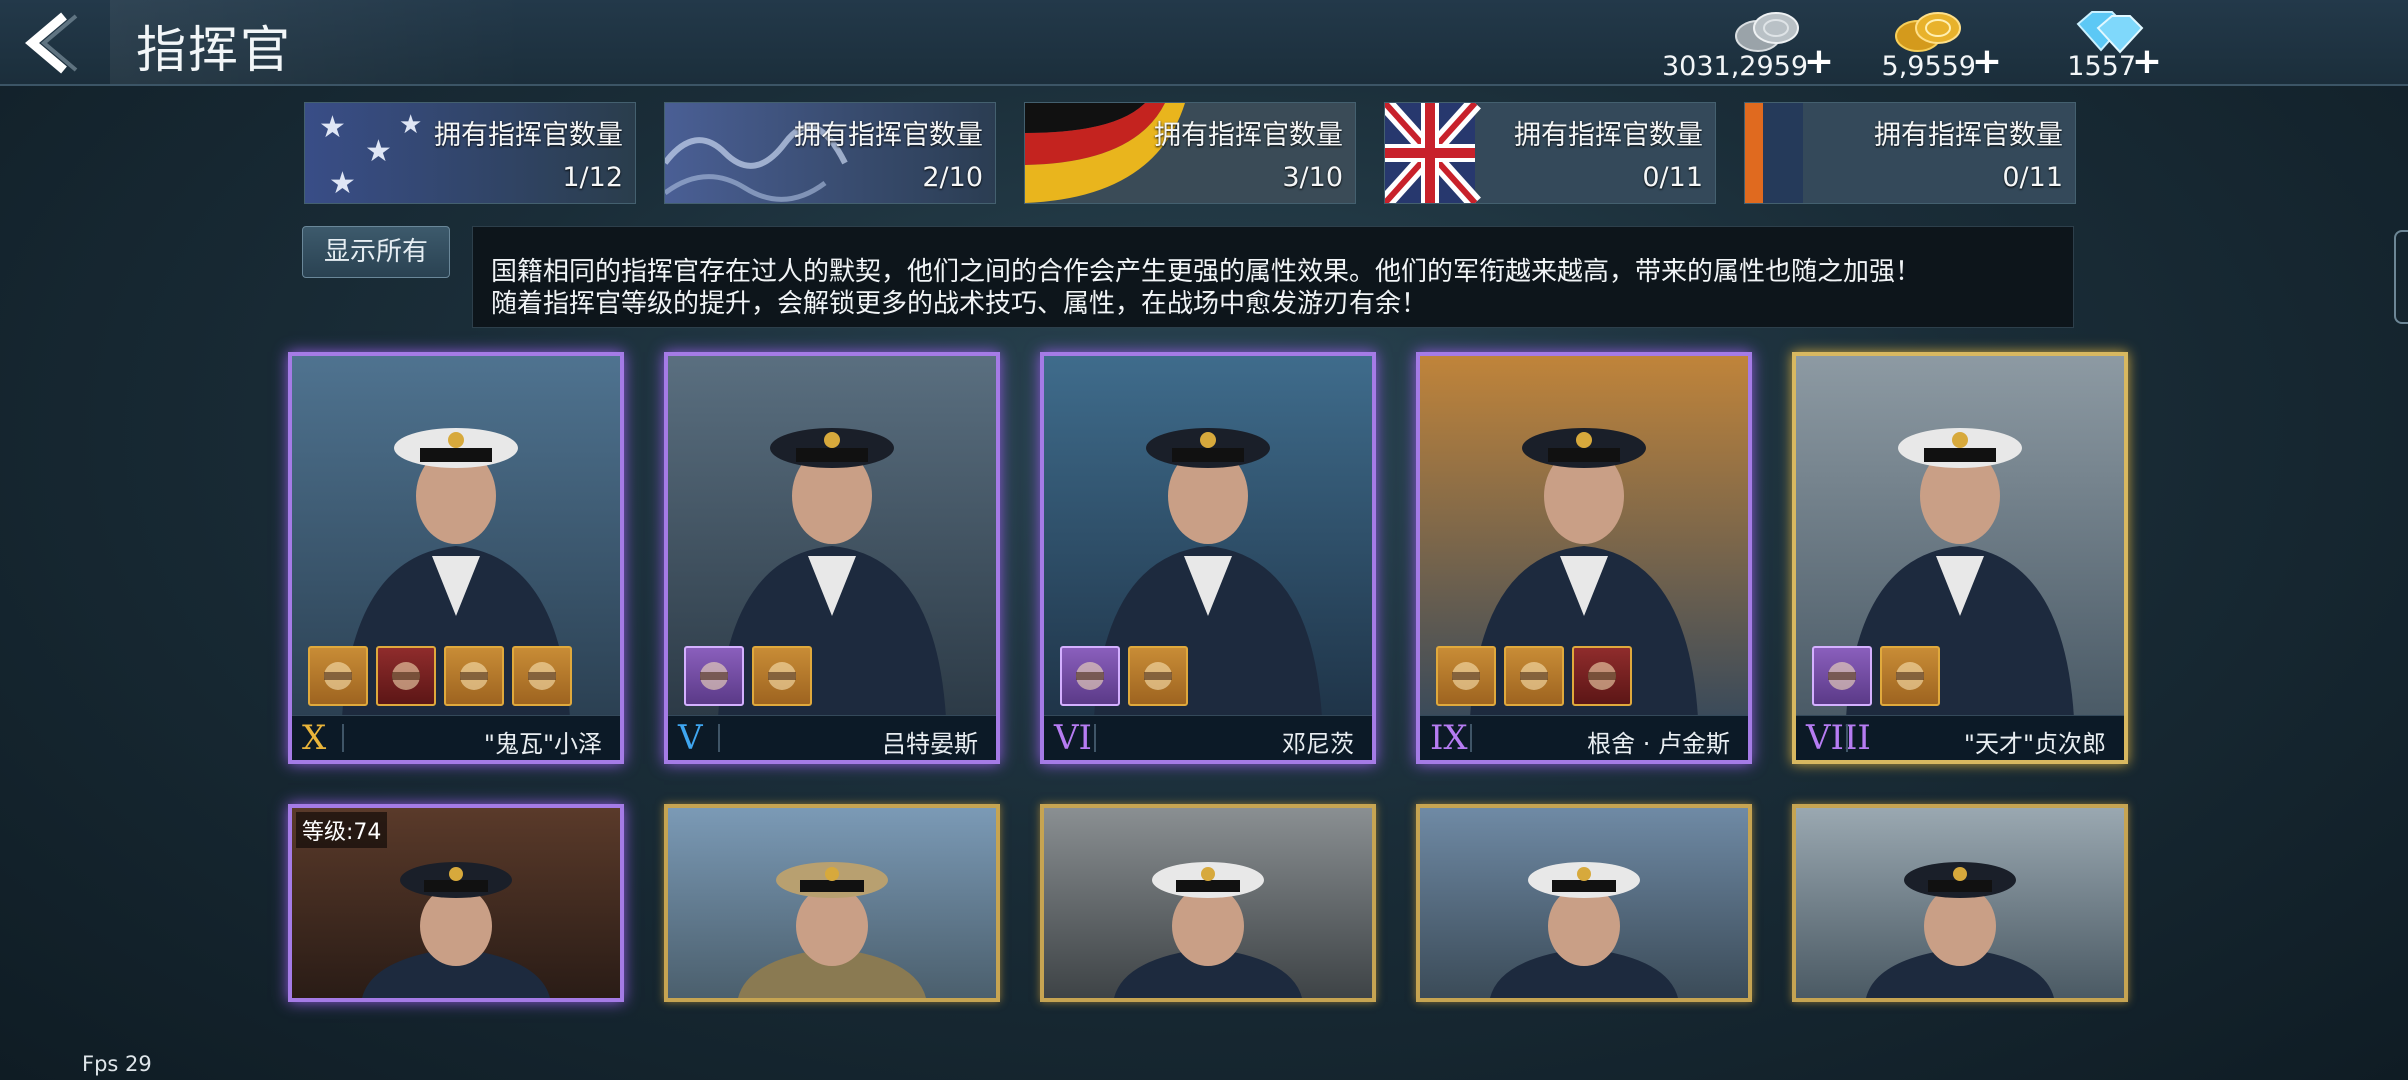 The height and width of the screenshot is (1080, 2408). What do you see at coordinates (1910, 153) in the screenshot?
I see `nation-card-other: 拥有指挥官数量 0/11` at bounding box center [1910, 153].